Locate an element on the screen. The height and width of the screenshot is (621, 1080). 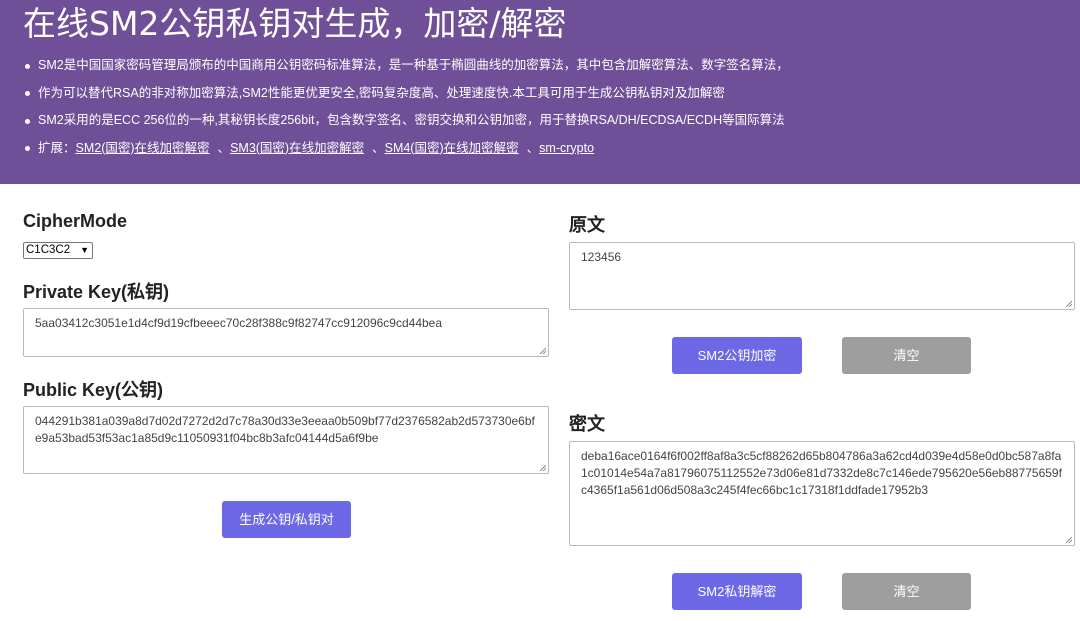
cipher-mode-select: C1C3C2 ▼ is located at coordinates (58, 250).